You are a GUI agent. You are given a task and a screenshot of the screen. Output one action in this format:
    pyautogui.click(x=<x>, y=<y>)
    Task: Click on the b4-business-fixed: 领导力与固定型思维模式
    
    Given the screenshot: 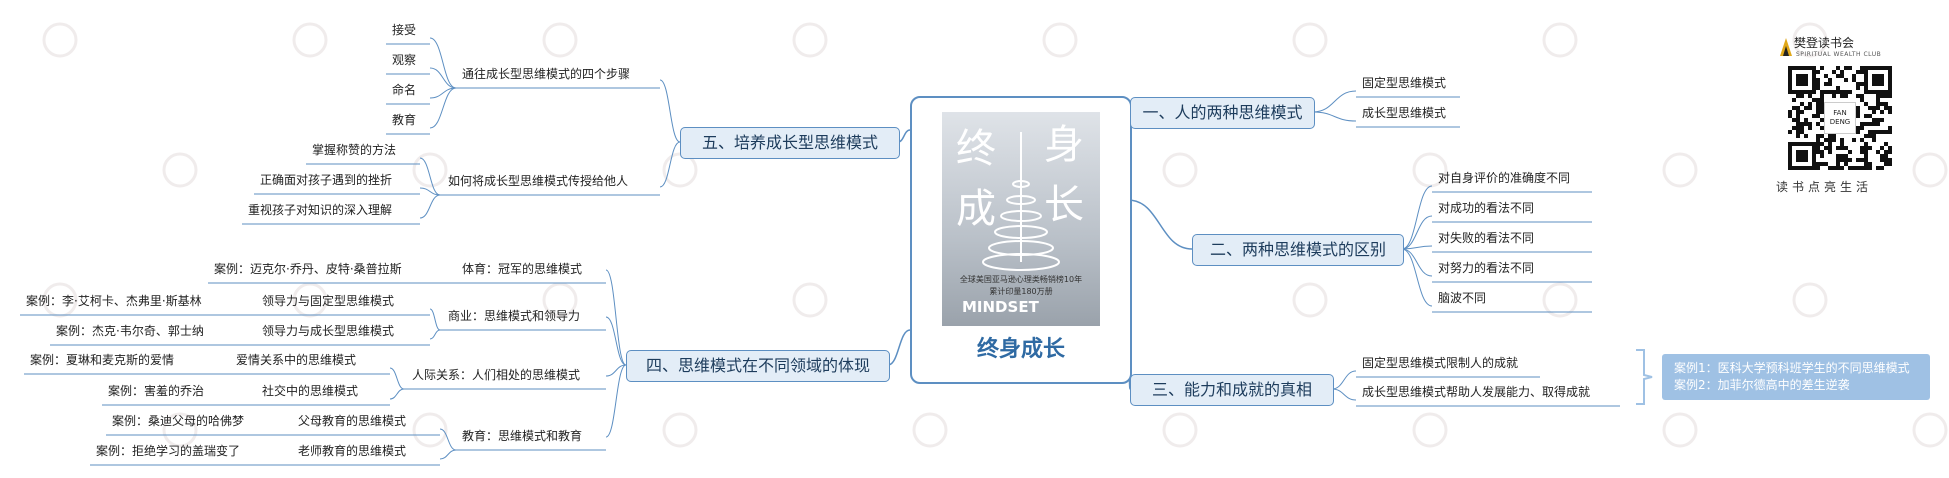 What is the action you would take?
    pyautogui.click(x=328, y=301)
    